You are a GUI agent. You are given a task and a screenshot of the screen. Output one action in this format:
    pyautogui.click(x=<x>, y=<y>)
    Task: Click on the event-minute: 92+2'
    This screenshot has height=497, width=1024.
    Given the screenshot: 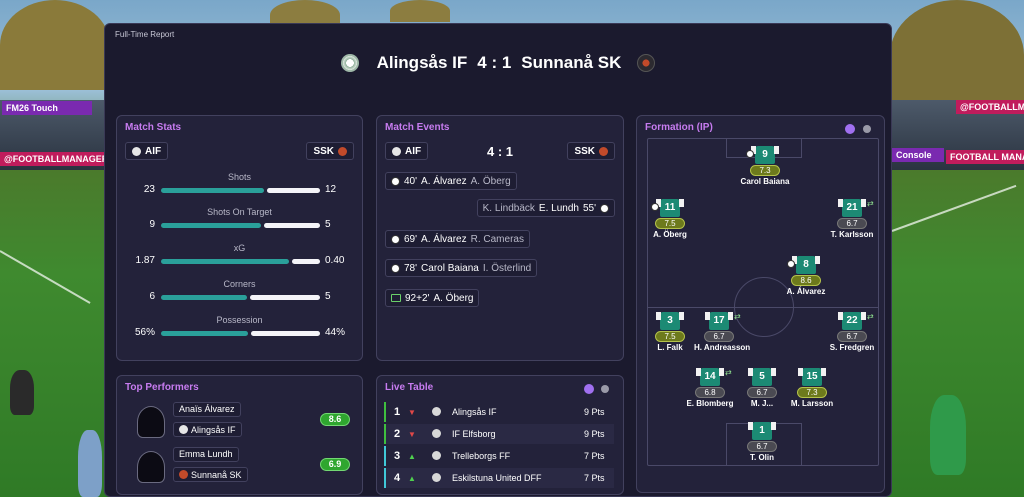 What is the action you would take?
    pyautogui.click(x=417, y=298)
    